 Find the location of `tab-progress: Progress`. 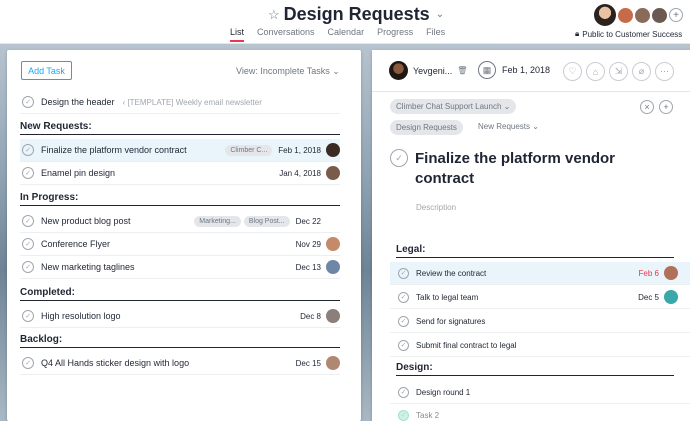

tab-progress: Progress is located at coordinates (395, 34).